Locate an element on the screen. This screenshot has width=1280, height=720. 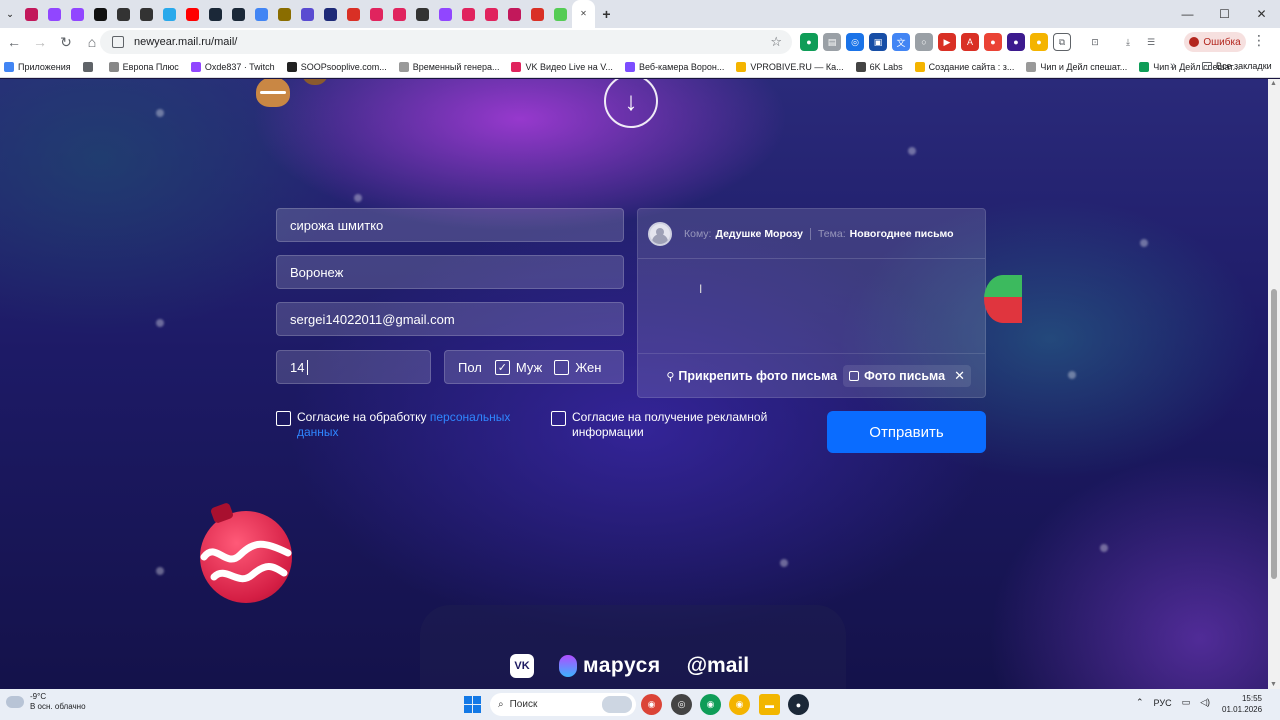
scrollbar-thumb is located at coordinates (1274, 434).